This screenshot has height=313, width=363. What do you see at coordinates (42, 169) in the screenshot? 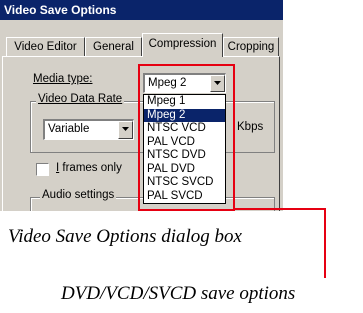
I see `i-frames-only-checkbox` at bounding box center [42, 169].